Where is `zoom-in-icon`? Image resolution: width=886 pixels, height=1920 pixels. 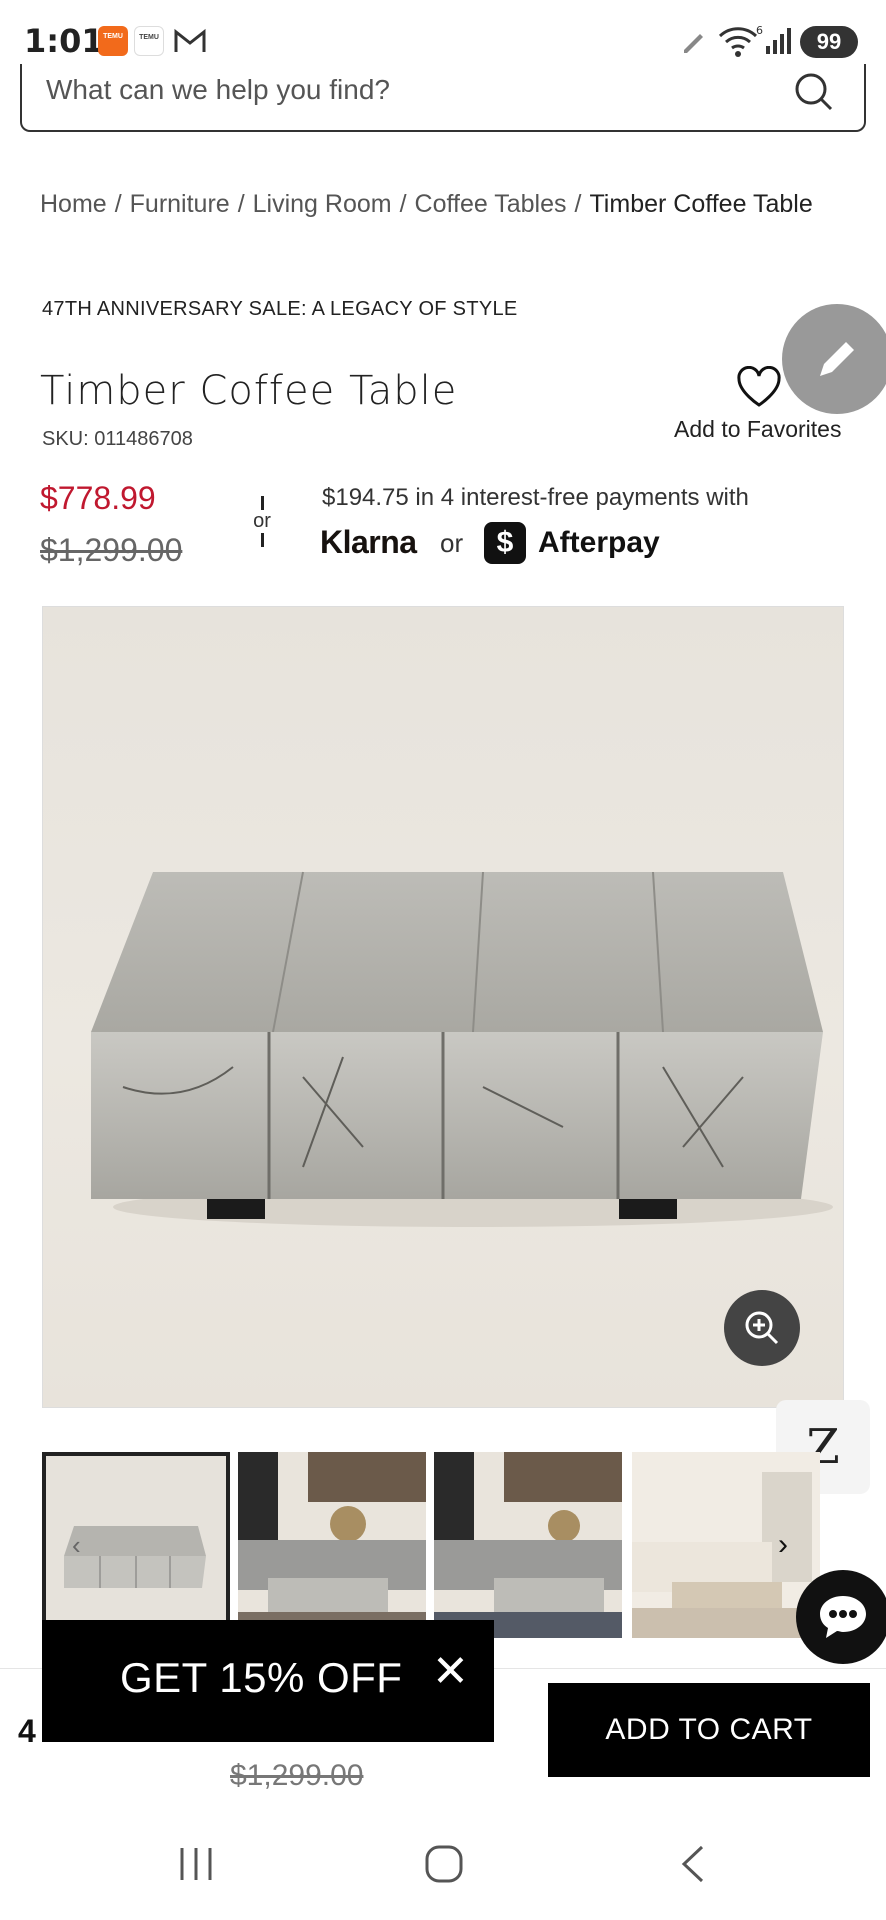 zoom-in-icon is located at coordinates (762, 1328).